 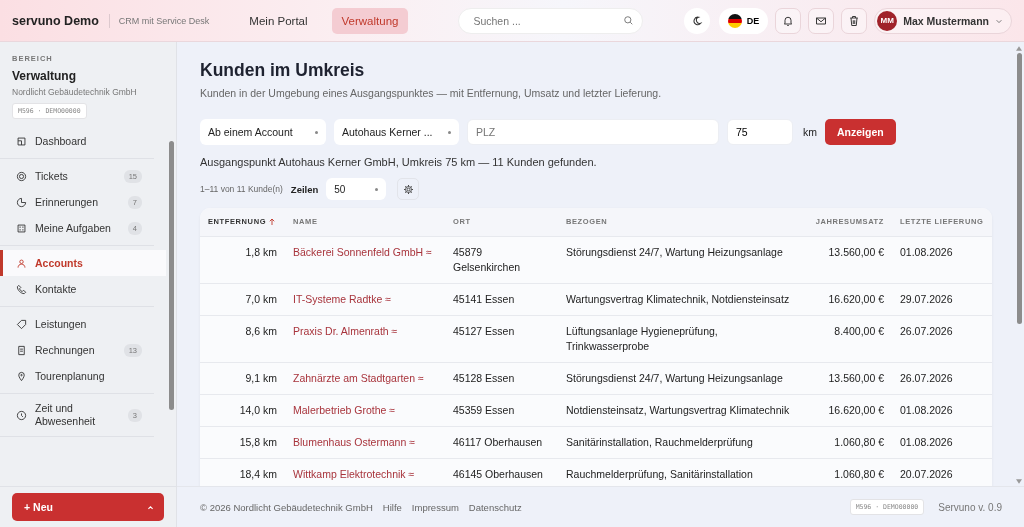 I want to click on table-cell: 29.07.2026, so click(x=926, y=299).